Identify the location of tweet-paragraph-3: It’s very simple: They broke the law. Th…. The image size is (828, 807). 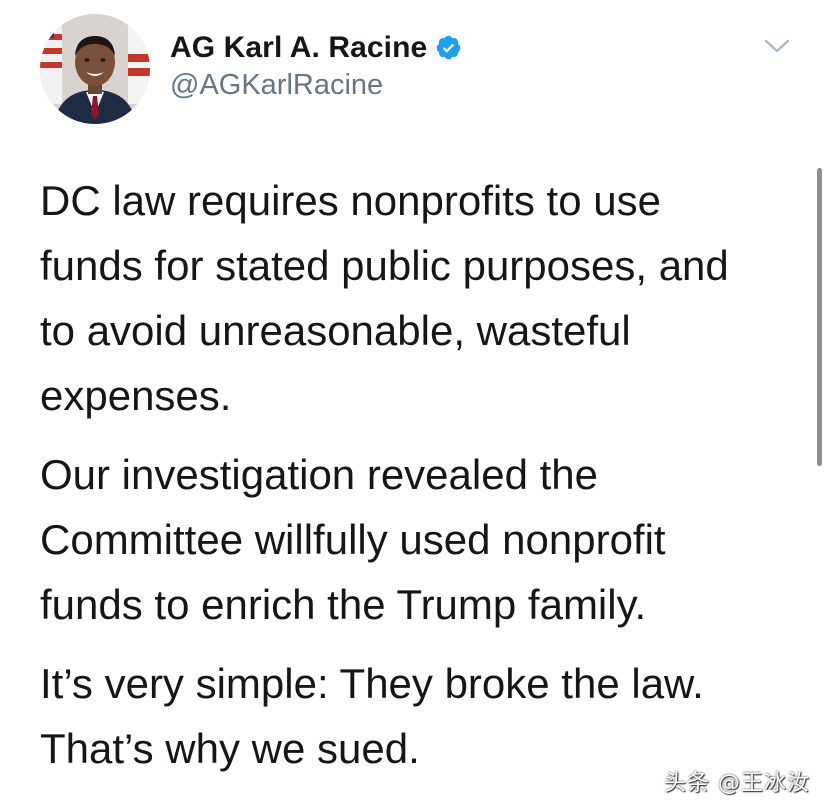
(372, 716).